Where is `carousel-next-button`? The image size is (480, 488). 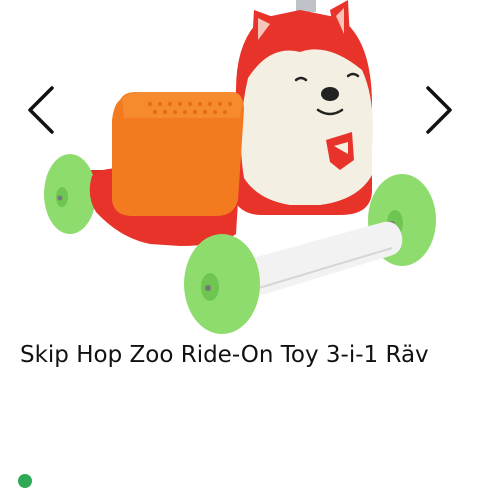 carousel-next-button is located at coordinates (438, 110).